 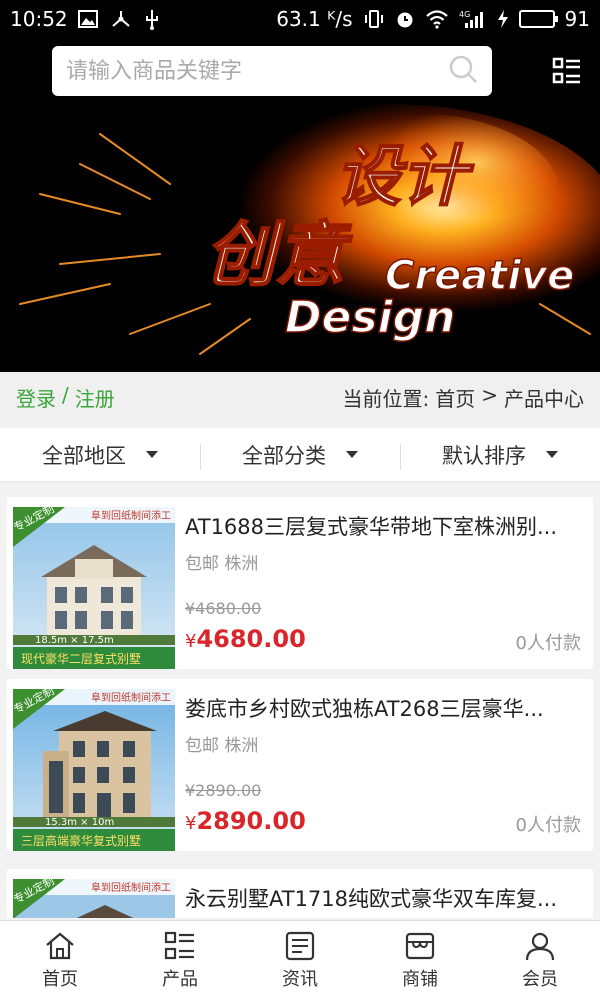 I want to click on filter-bar: 全部地区 全部分类 默认排序, so click(x=300, y=455).